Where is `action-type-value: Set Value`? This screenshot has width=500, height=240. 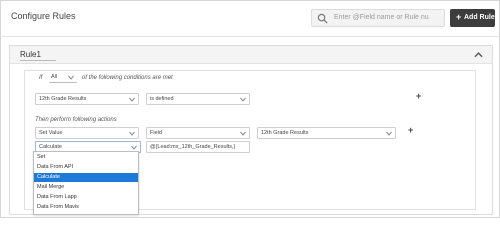 action-type-value: Set Value is located at coordinates (51, 133).